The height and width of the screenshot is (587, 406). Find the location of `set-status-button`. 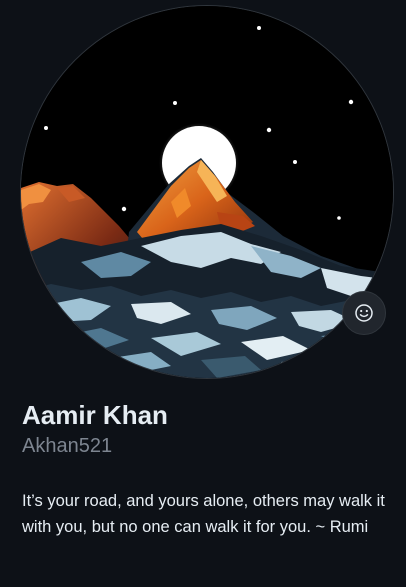

set-status-button is located at coordinates (364, 313).